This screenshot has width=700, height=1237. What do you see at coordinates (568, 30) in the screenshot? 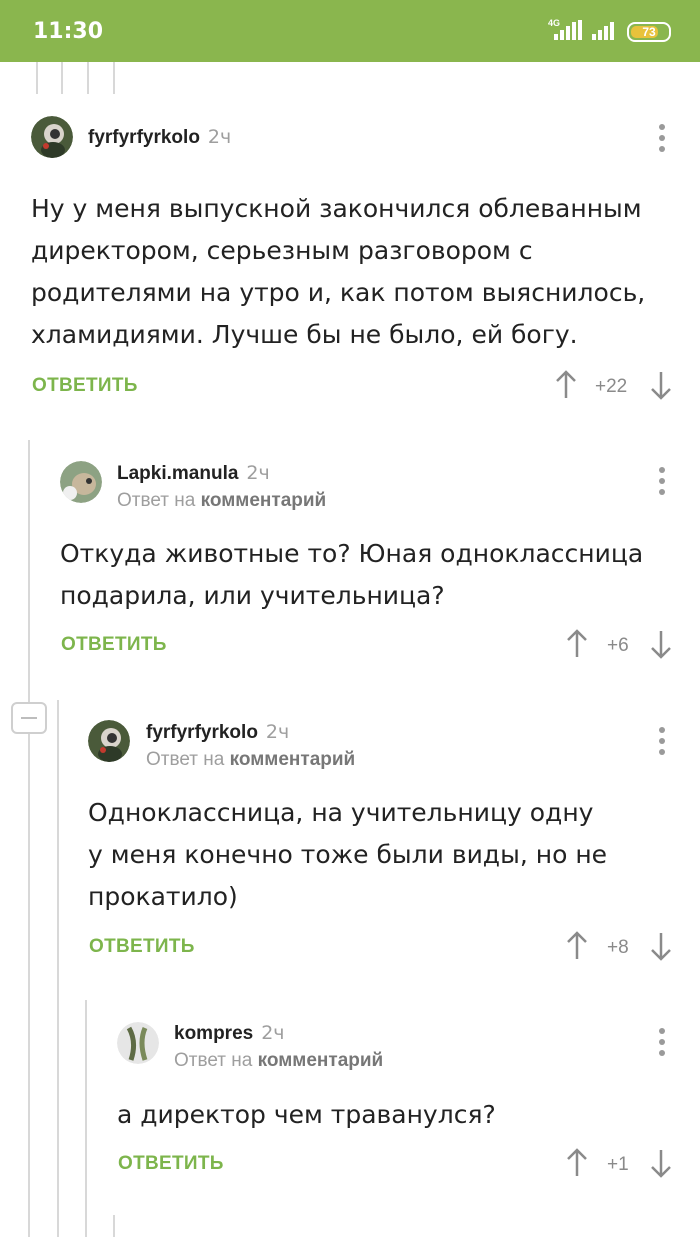
I see `cell-signal-icon` at bounding box center [568, 30].